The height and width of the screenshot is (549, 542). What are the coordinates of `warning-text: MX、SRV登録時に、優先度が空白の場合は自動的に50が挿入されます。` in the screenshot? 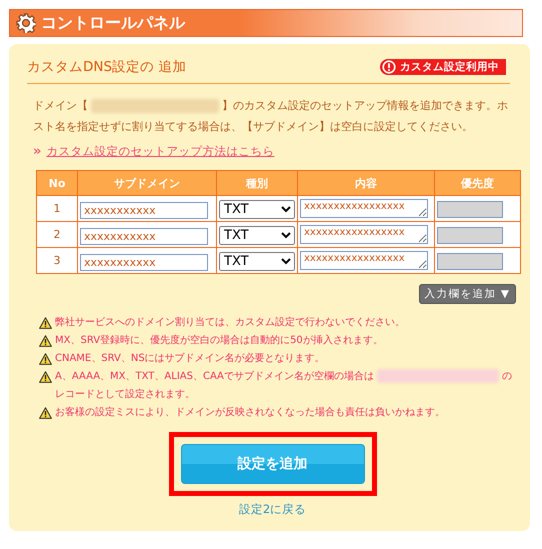 It's located at (219, 341).